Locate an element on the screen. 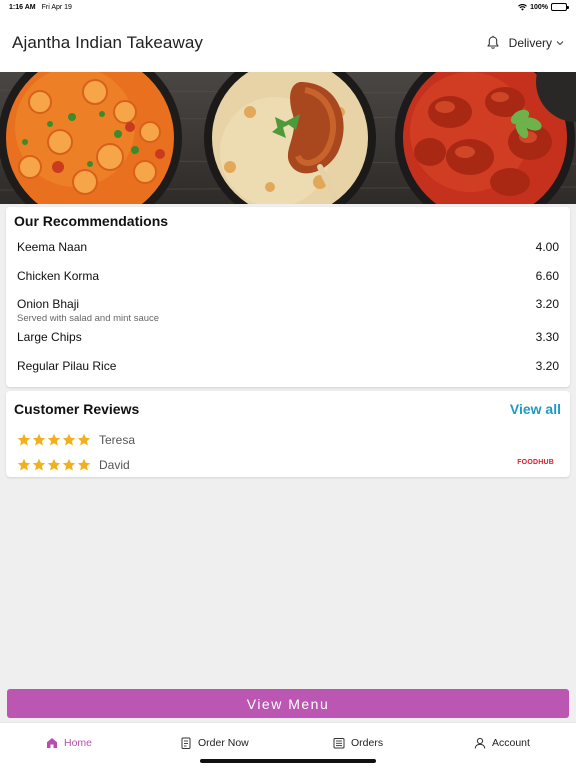 Image resolution: width=576 pixels, height=768 pixels. app-header: Ajantha Indian Takeaway Delivery is located at coordinates (288, 43).